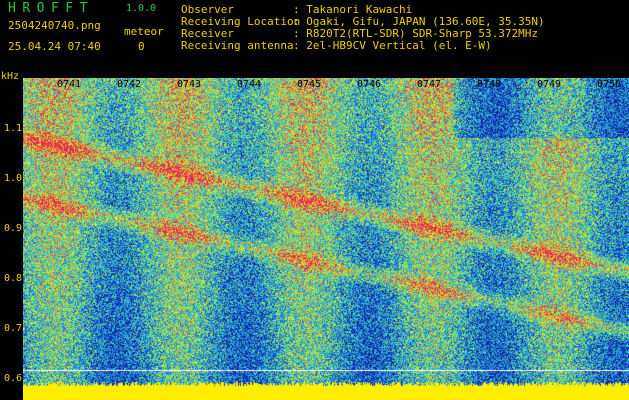 The width and height of the screenshot is (629, 400). What do you see at coordinates (12, 328) in the screenshot?
I see `y-tick-label: 0.7` at bounding box center [12, 328].